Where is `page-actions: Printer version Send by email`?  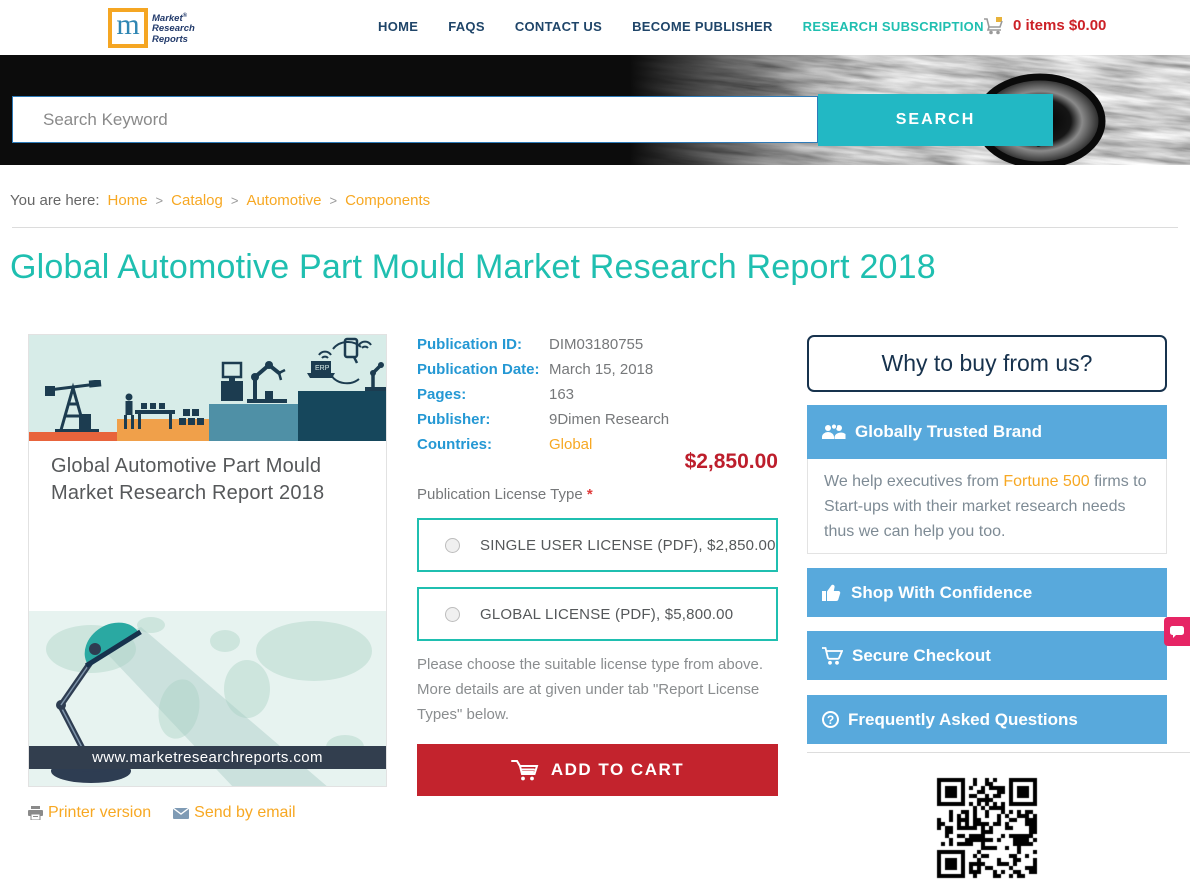 page-actions: Printer version Send by email is located at coordinates (162, 813).